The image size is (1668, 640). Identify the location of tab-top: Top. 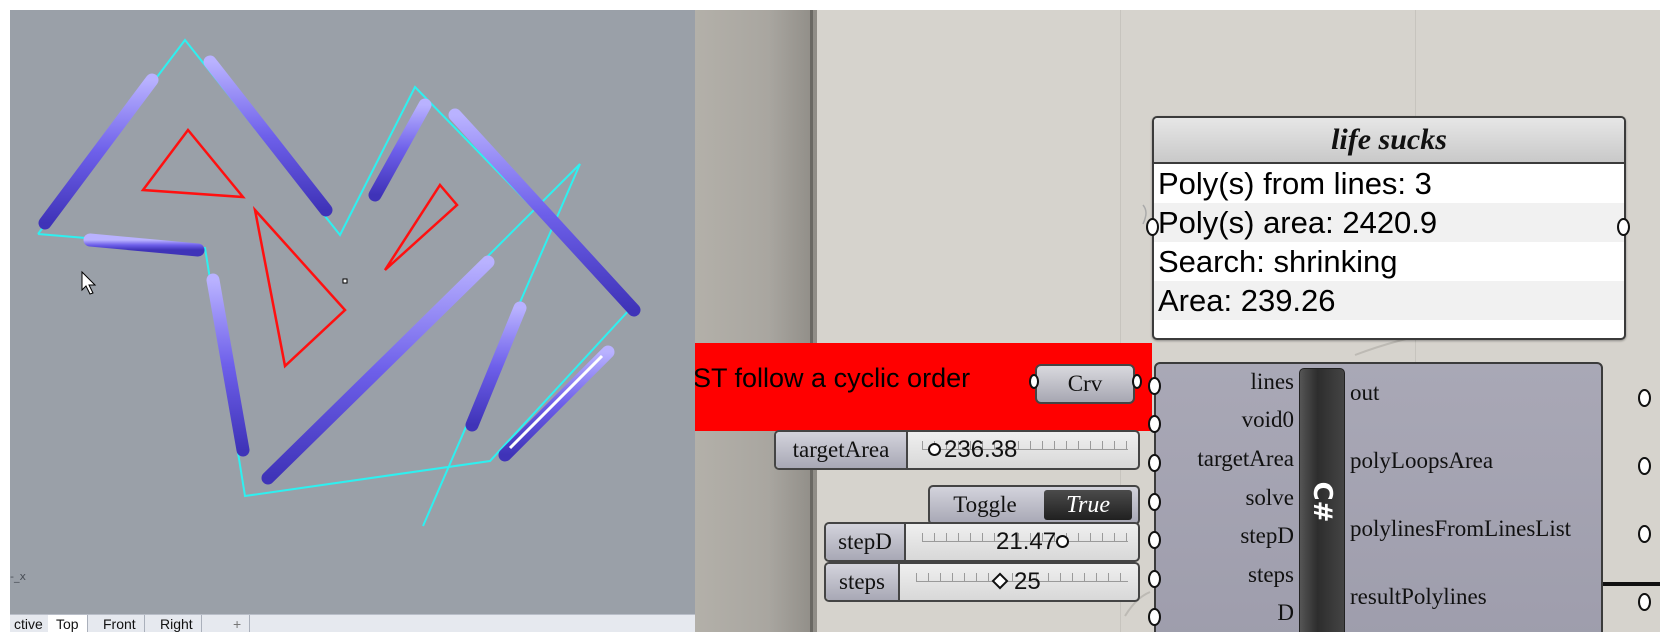
(68, 623).